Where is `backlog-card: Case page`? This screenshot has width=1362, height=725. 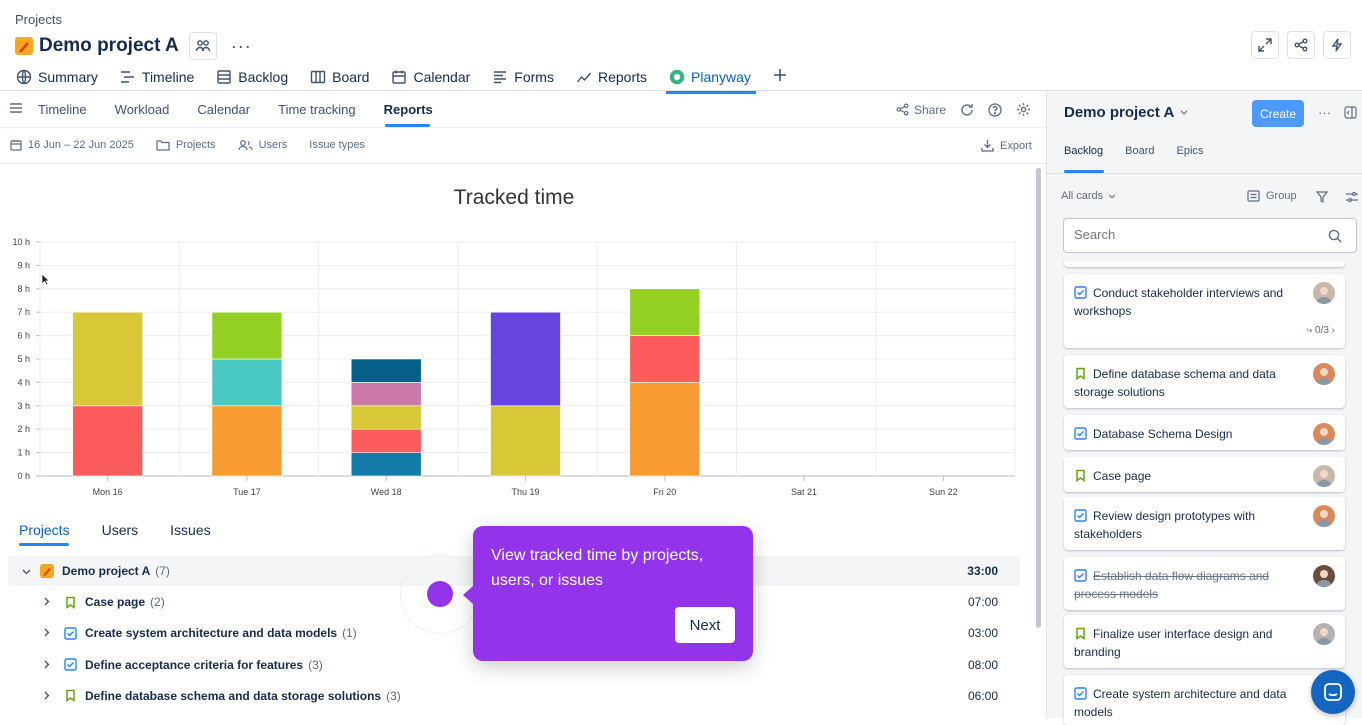 backlog-card: Case page is located at coordinates (1204, 474).